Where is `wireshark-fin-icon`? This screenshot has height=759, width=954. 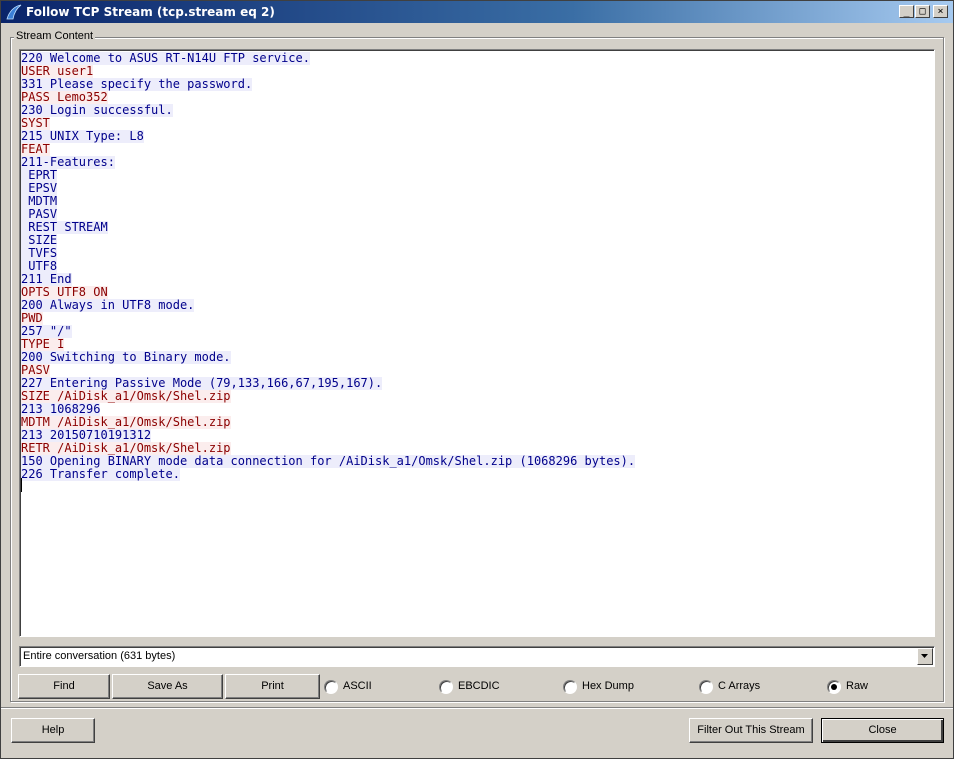 wireshark-fin-icon is located at coordinates (14, 12).